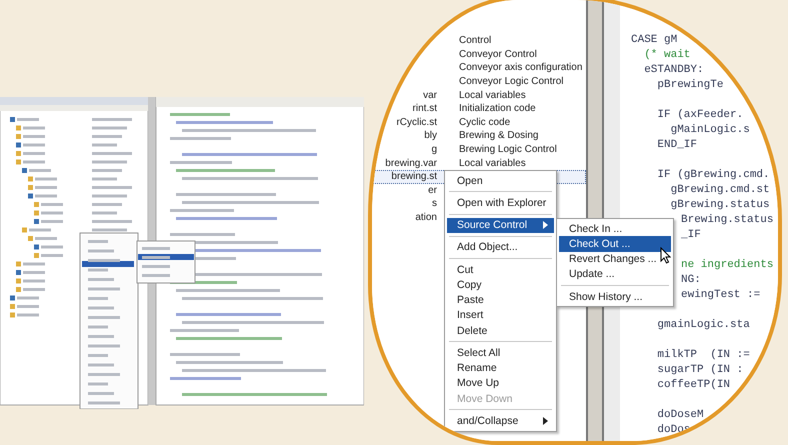  What do you see at coordinates (720, 205) in the screenshot?
I see `code-line: gBrewing.status` at bounding box center [720, 205].